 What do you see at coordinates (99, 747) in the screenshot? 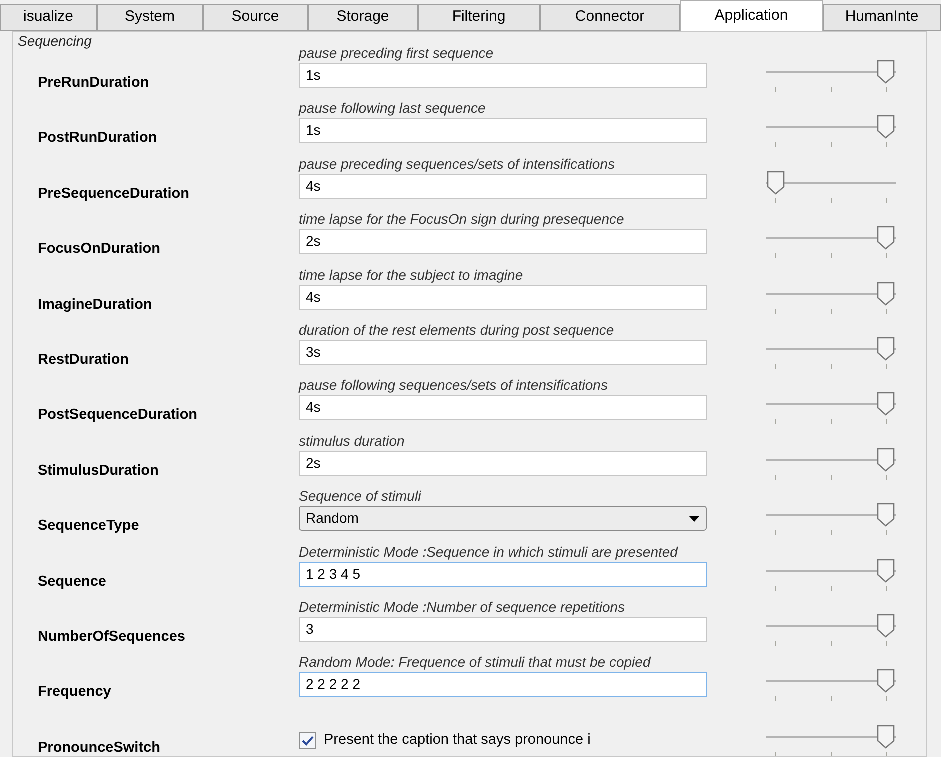
I see `parameter-label: PronounceSwitch` at bounding box center [99, 747].